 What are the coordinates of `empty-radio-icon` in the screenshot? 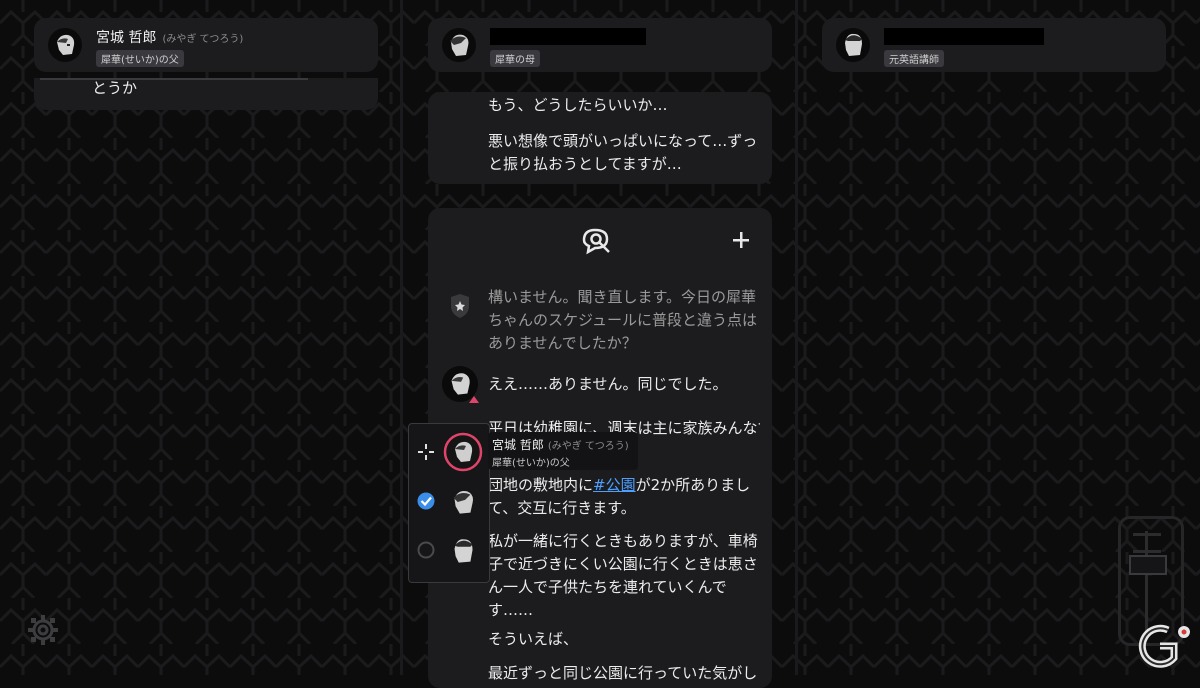 It's located at (426, 550).